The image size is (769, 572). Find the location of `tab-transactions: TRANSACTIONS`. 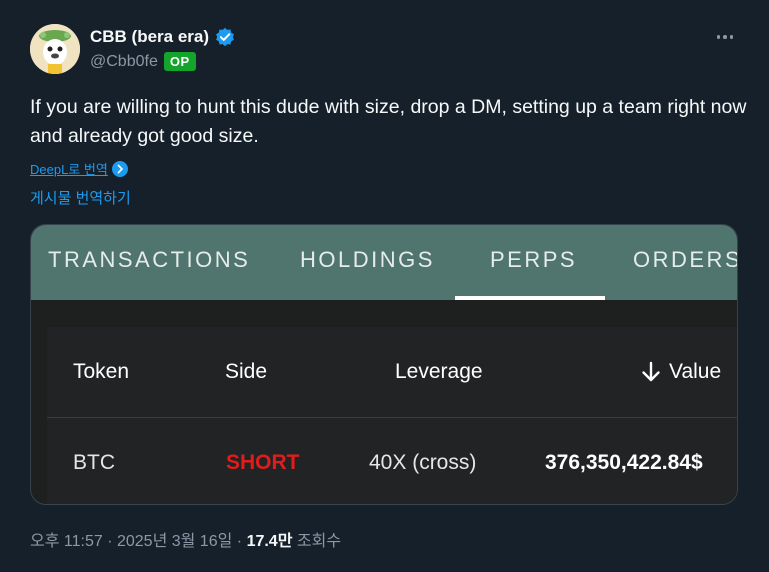

tab-transactions: TRANSACTIONS is located at coordinates (149, 260).